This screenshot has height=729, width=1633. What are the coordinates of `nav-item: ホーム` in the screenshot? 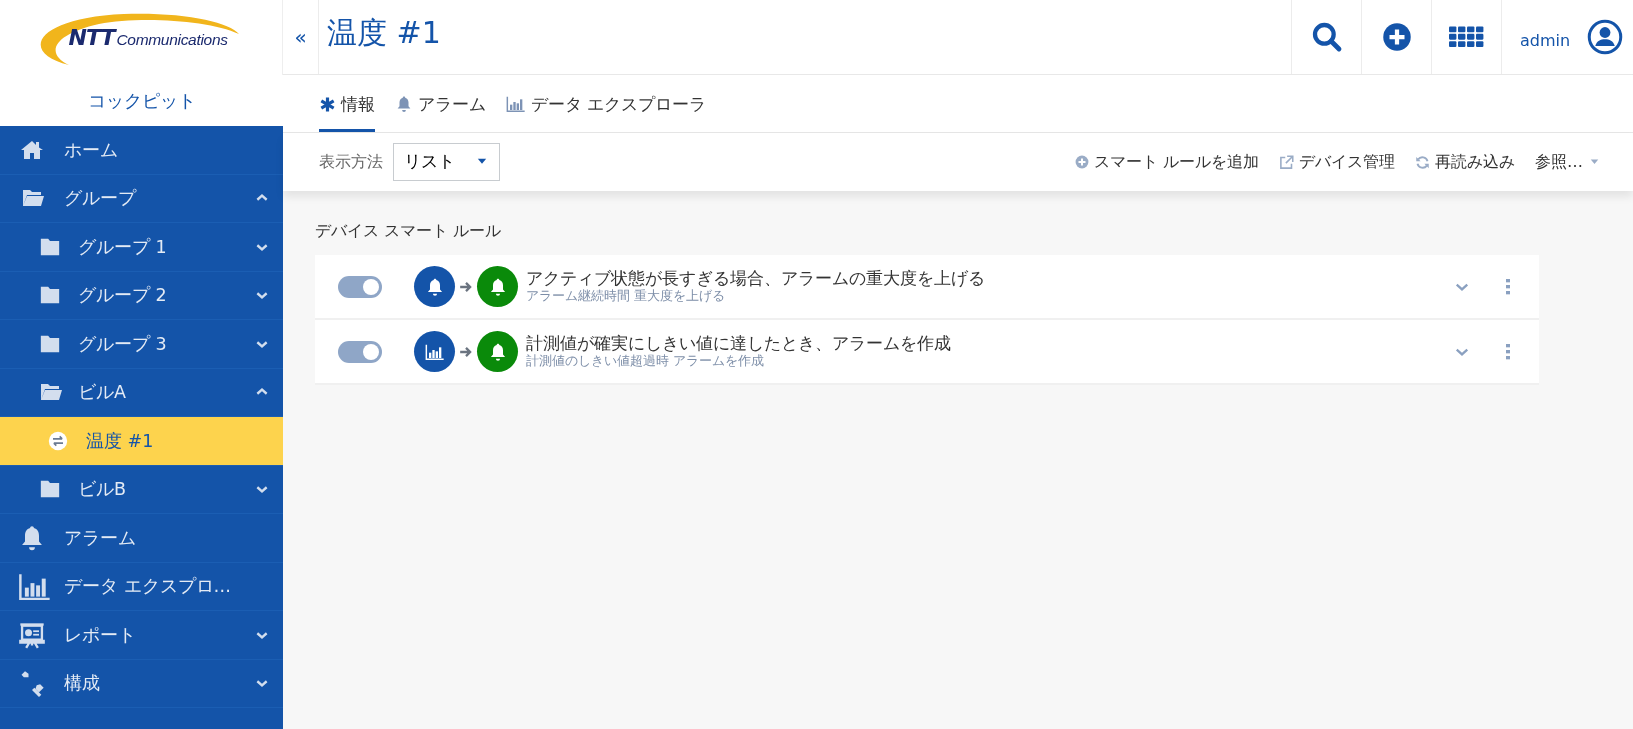 It's located at (141, 150).